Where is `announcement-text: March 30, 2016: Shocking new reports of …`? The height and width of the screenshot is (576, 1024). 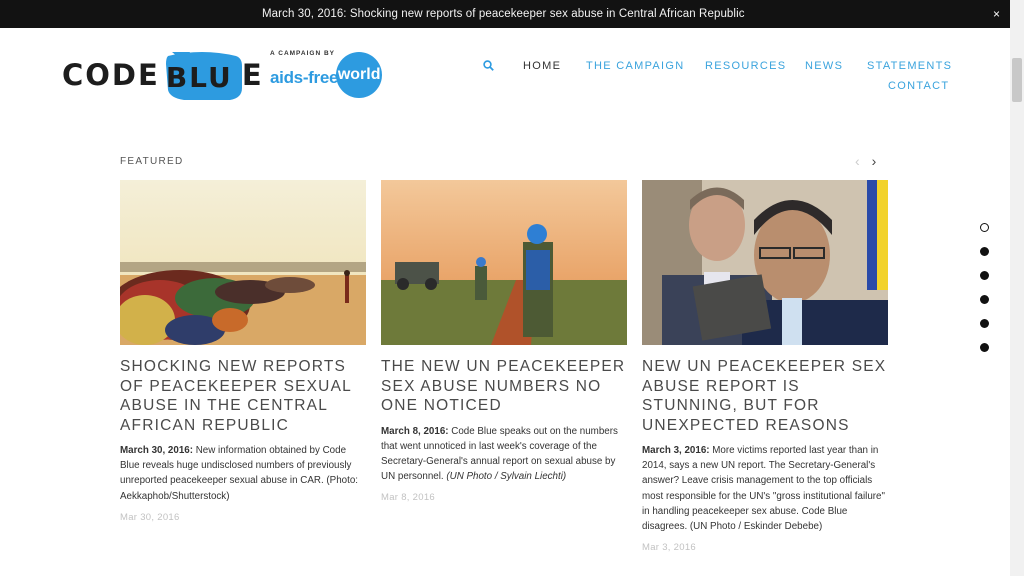 announcement-text: March 30, 2016: Shocking new reports of … is located at coordinates (503, 14).